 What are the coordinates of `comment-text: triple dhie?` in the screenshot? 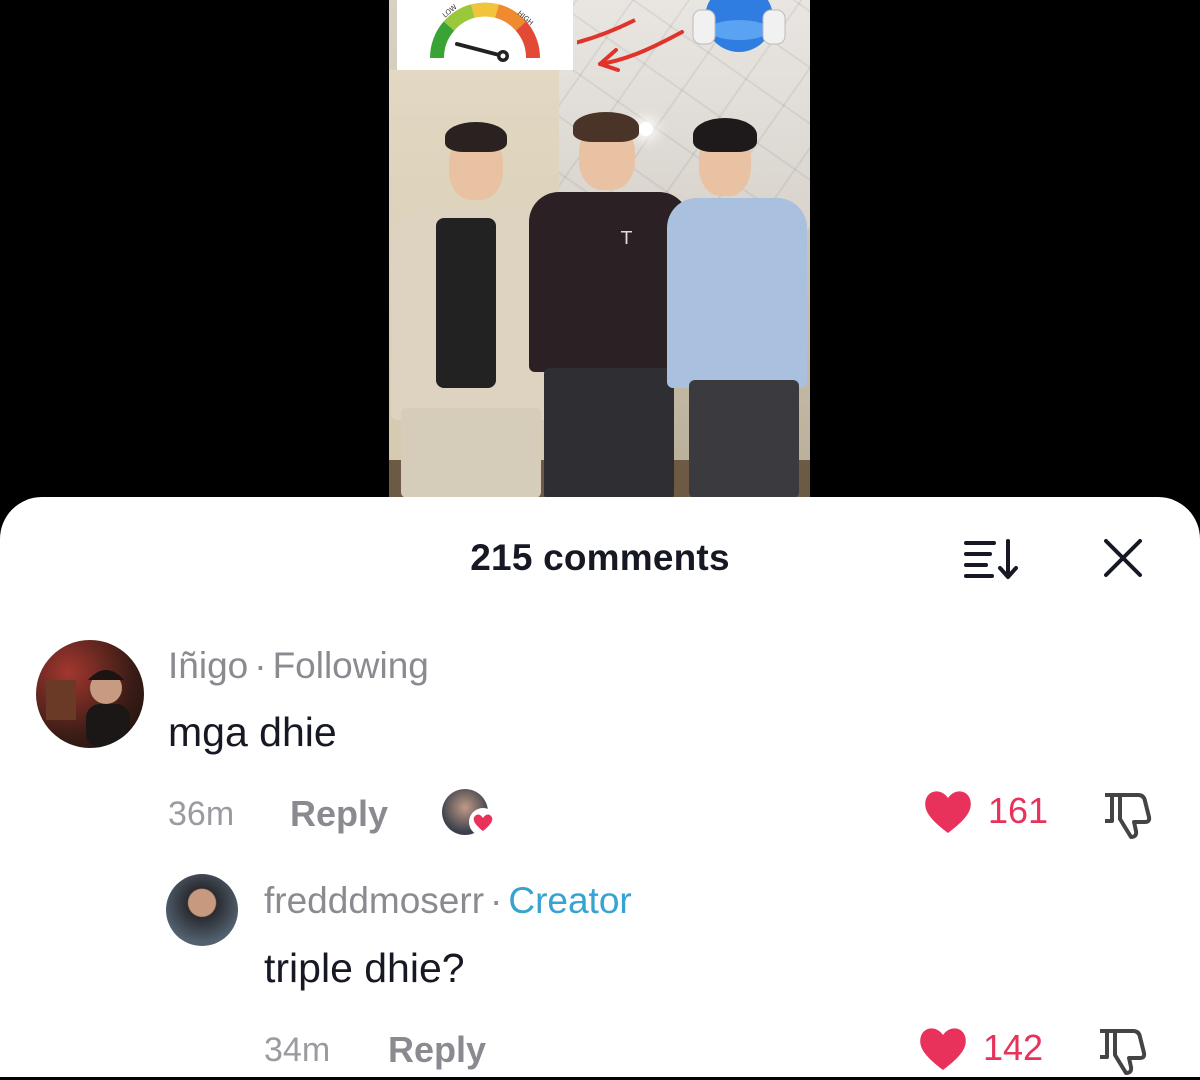 It's located at (364, 968).